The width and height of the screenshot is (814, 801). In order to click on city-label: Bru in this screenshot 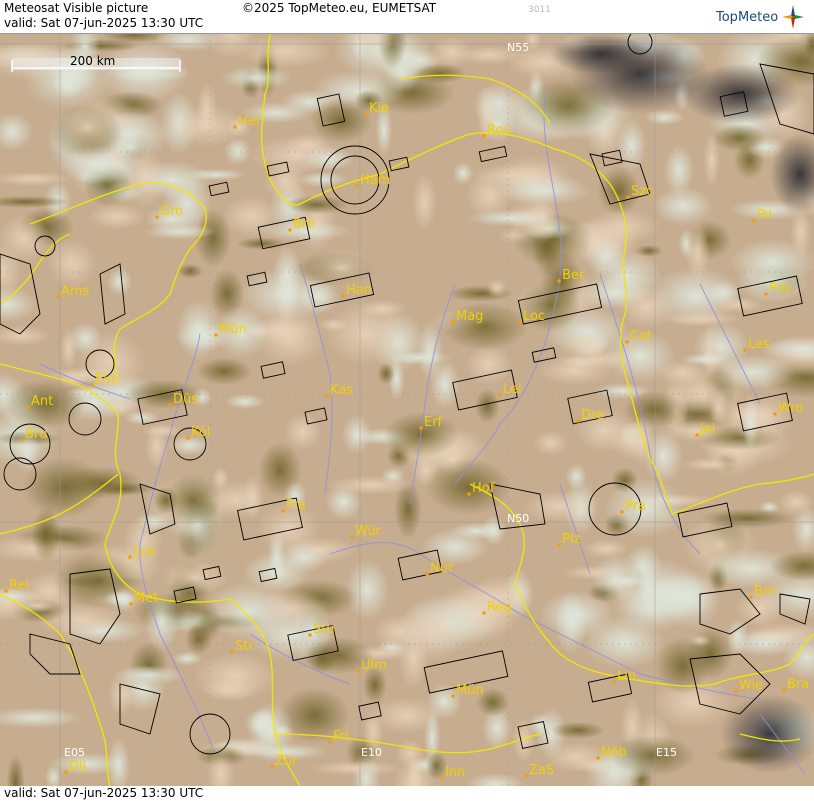, I will do `click(36, 434)`.